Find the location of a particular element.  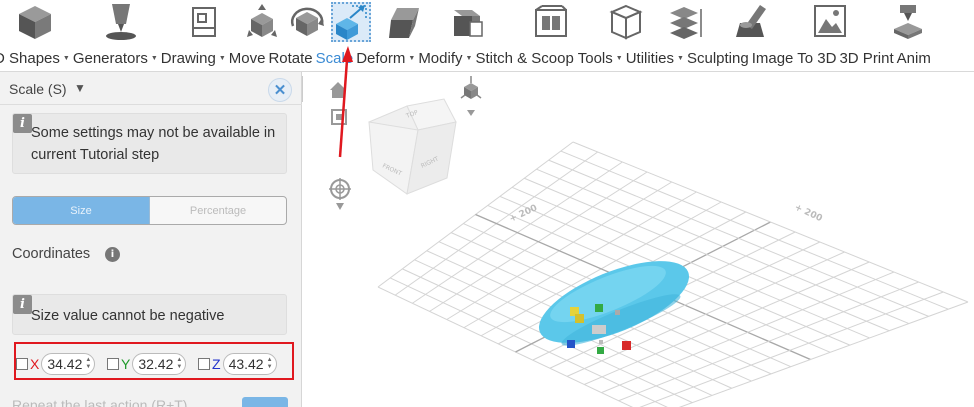

y-lock-checkbox is located at coordinates (113, 364).